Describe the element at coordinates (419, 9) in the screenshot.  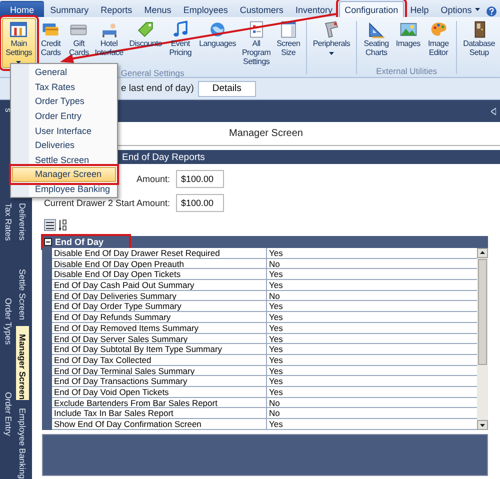
I see `menu-tab: Help` at that location.